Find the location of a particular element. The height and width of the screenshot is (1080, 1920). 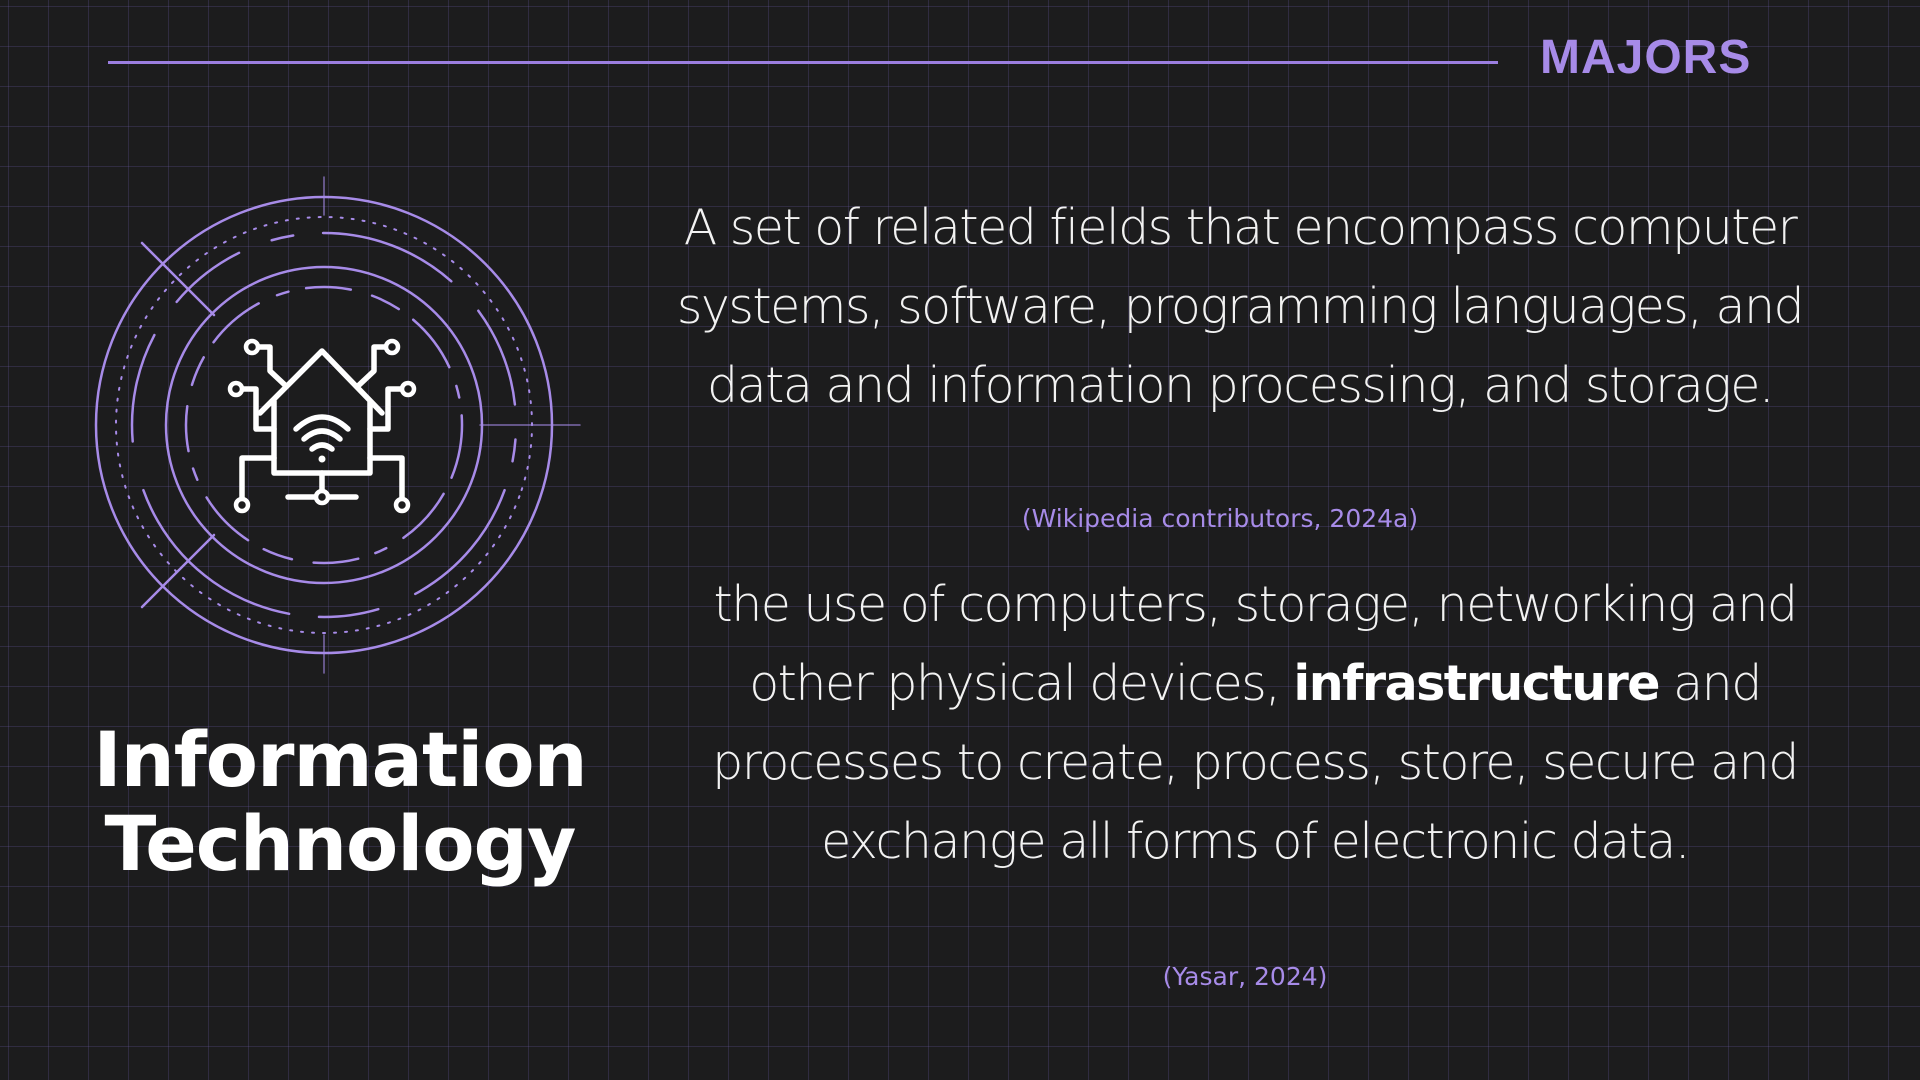

major-title-line-1: Information is located at coordinates (340, 759).